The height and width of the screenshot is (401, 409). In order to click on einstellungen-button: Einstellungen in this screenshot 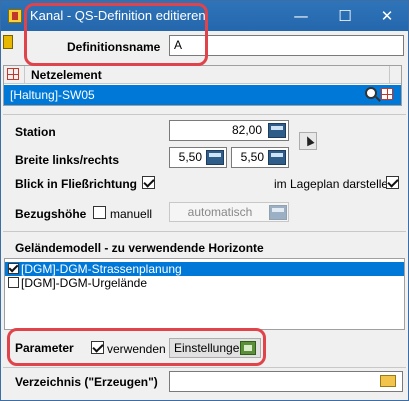, I will do `click(215, 348)`.